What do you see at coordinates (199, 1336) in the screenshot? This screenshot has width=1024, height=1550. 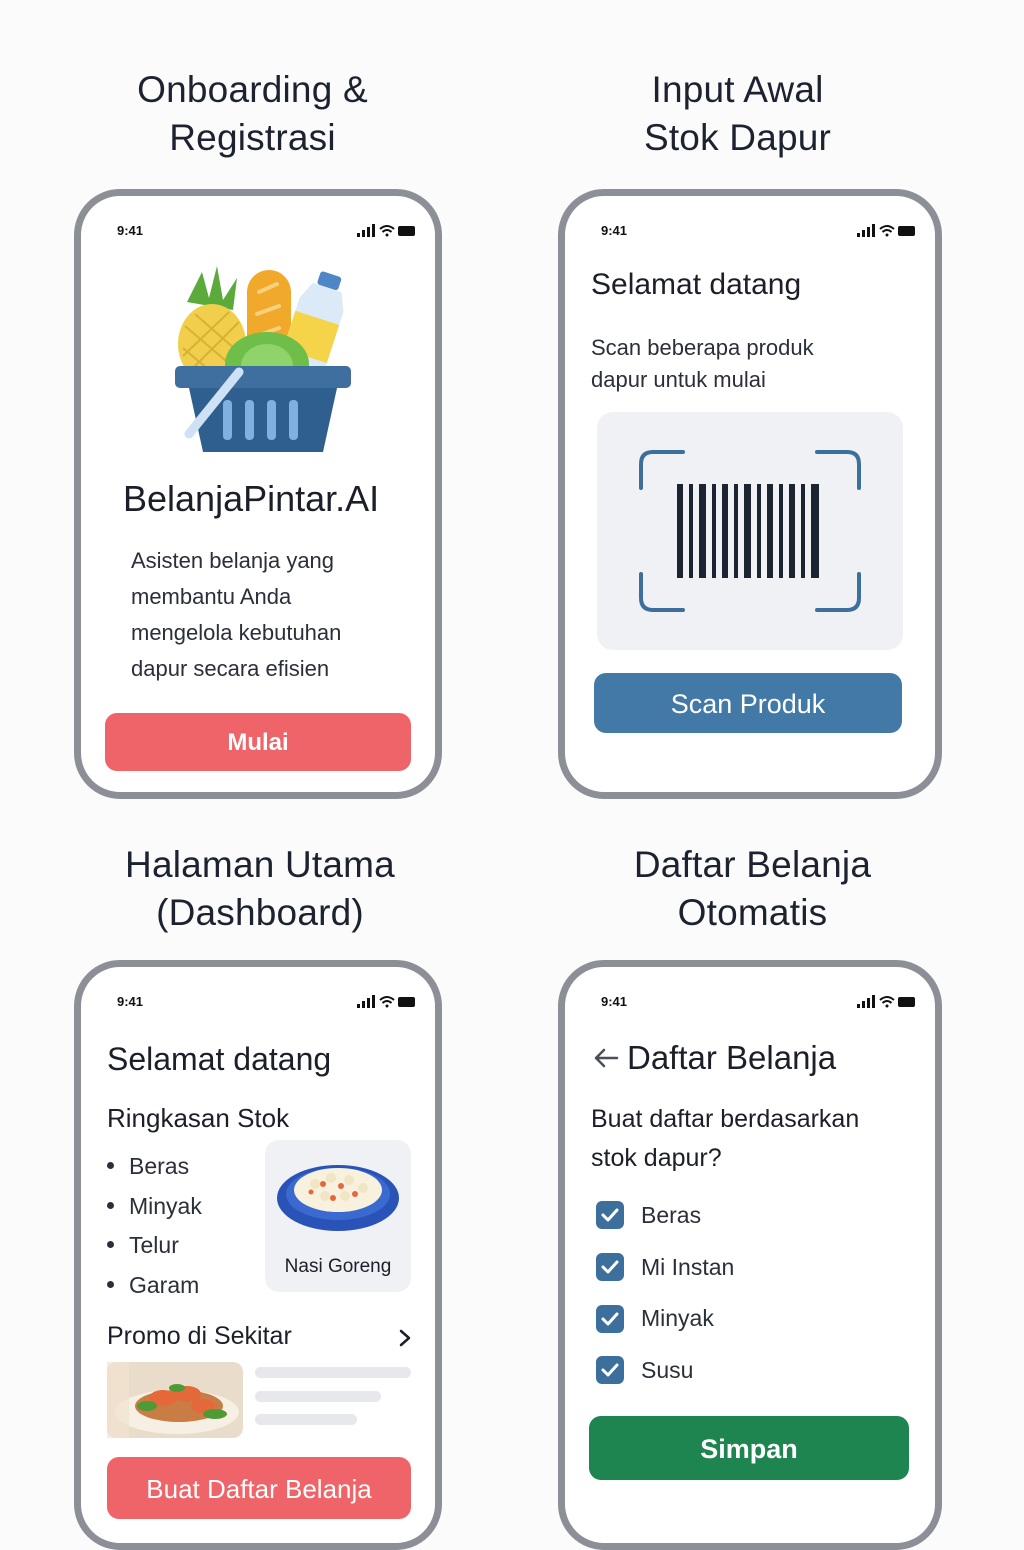 I see `promo-heading: Promo di Sekitar` at bounding box center [199, 1336].